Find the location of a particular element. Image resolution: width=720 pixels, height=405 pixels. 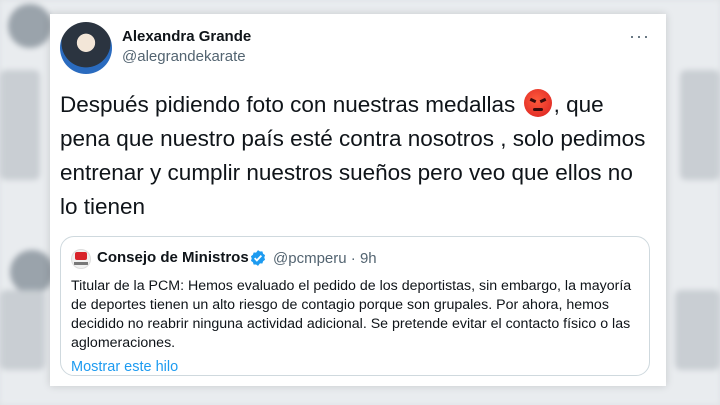

show-thread-link: Mostrar este hilo is located at coordinates (124, 367).